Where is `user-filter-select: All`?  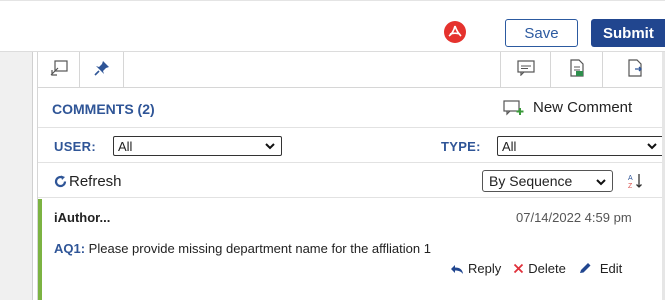
user-filter-select: All is located at coordinates (197, 146).